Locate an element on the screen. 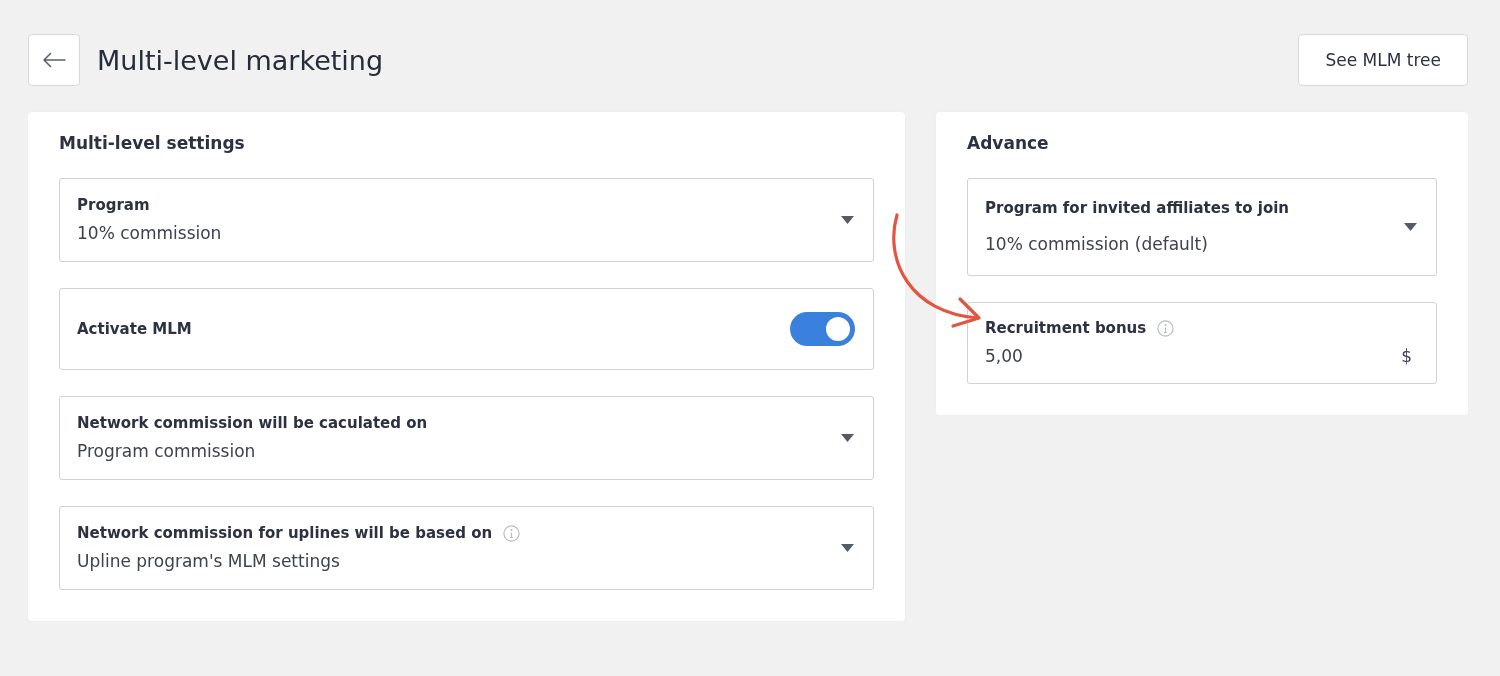  field-label: Program for invited affiliates to join is located at coordinates (1137, 208).